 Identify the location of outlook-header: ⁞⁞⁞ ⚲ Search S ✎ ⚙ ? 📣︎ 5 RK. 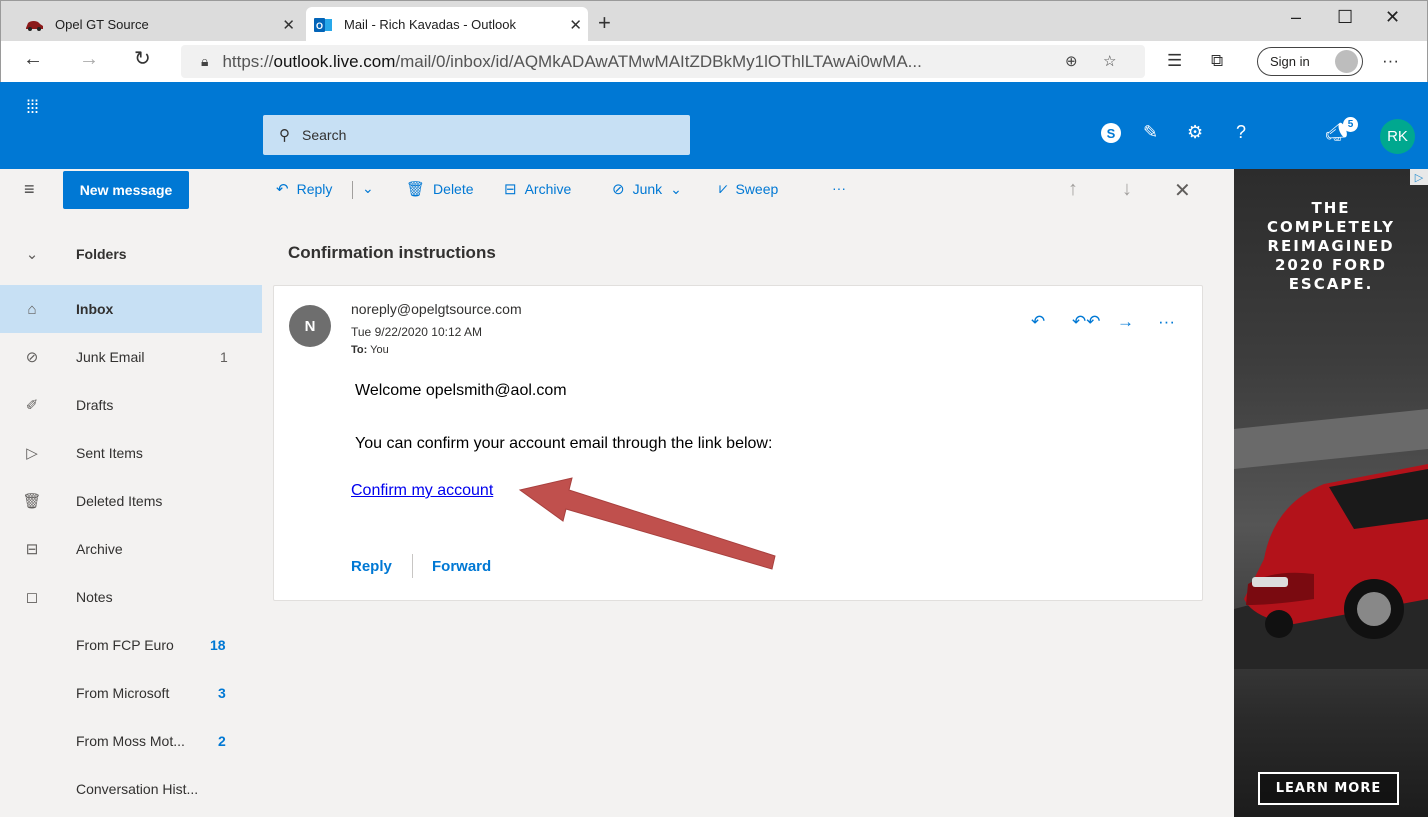
(714, 125).